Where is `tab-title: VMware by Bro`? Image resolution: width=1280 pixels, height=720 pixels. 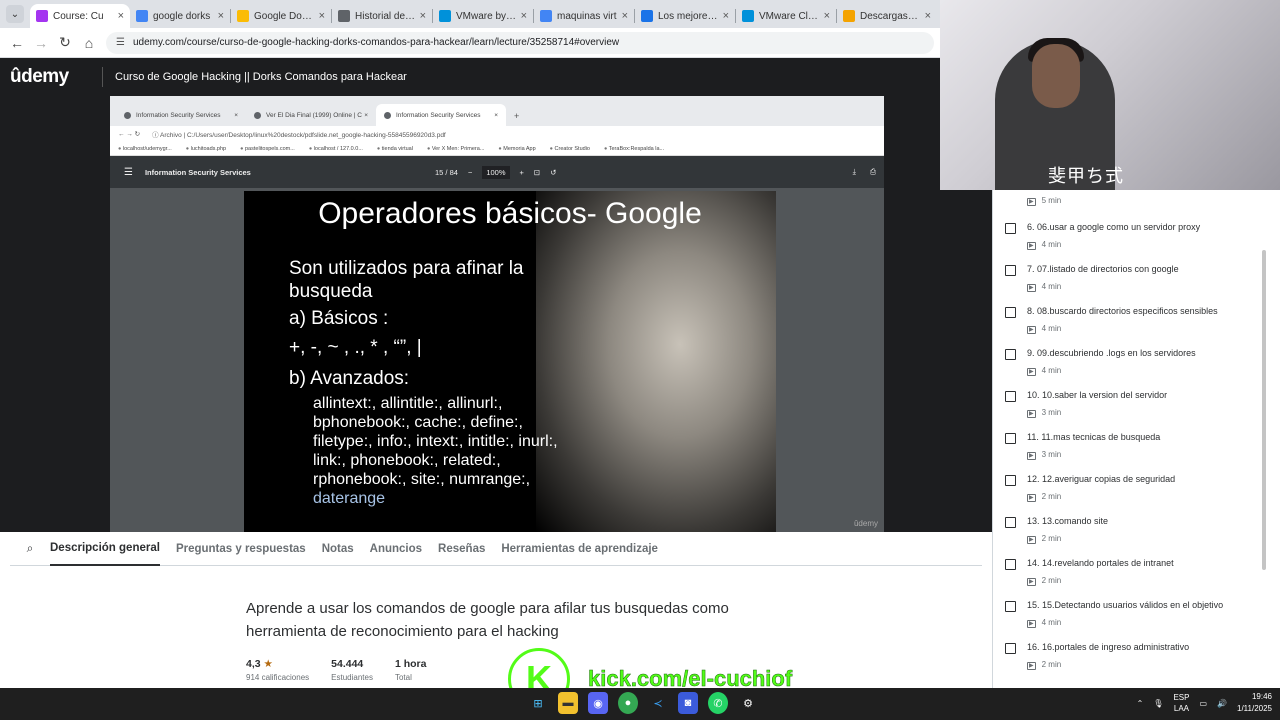
tab-title: VMware by Bro is located at coordinates (486, 16).